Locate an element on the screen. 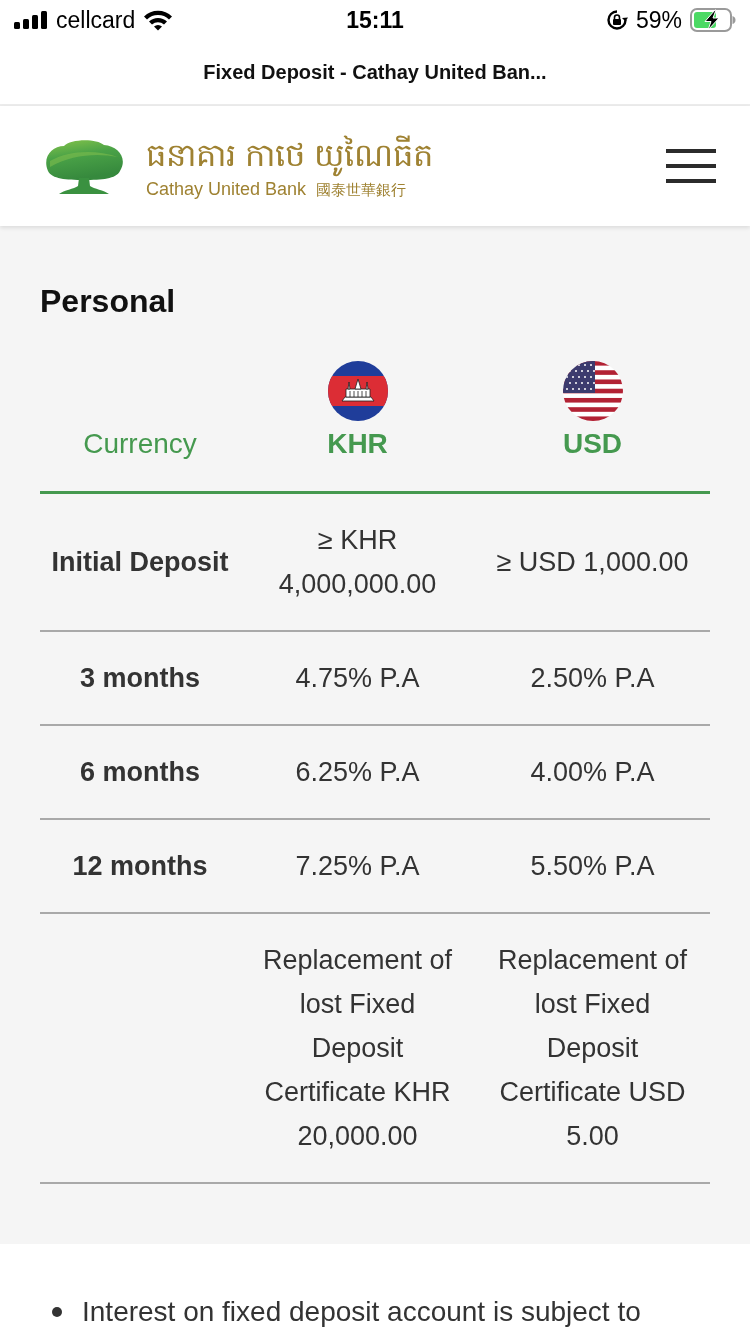 This screenshot has width=750, height=1334. battery-icon is located at coordinates (713, 20).